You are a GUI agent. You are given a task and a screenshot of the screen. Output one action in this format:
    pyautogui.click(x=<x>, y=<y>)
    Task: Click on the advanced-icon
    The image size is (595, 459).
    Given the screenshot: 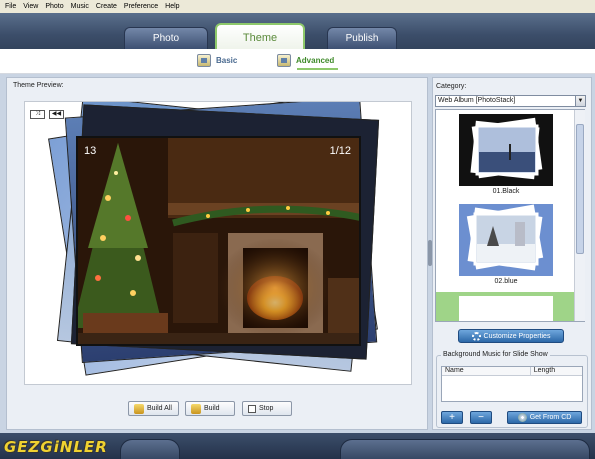 What is the action you would take?
    pyautogui.click(x=284, y=60)
    